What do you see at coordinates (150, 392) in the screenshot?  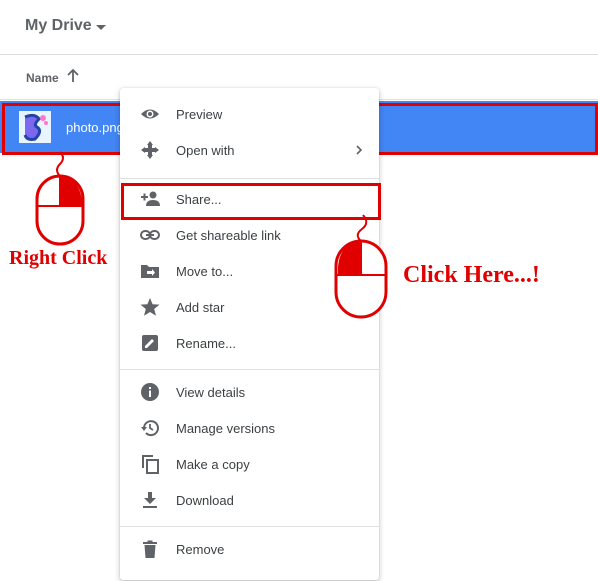 I see `info-icon` at bounding box center [150, 392].